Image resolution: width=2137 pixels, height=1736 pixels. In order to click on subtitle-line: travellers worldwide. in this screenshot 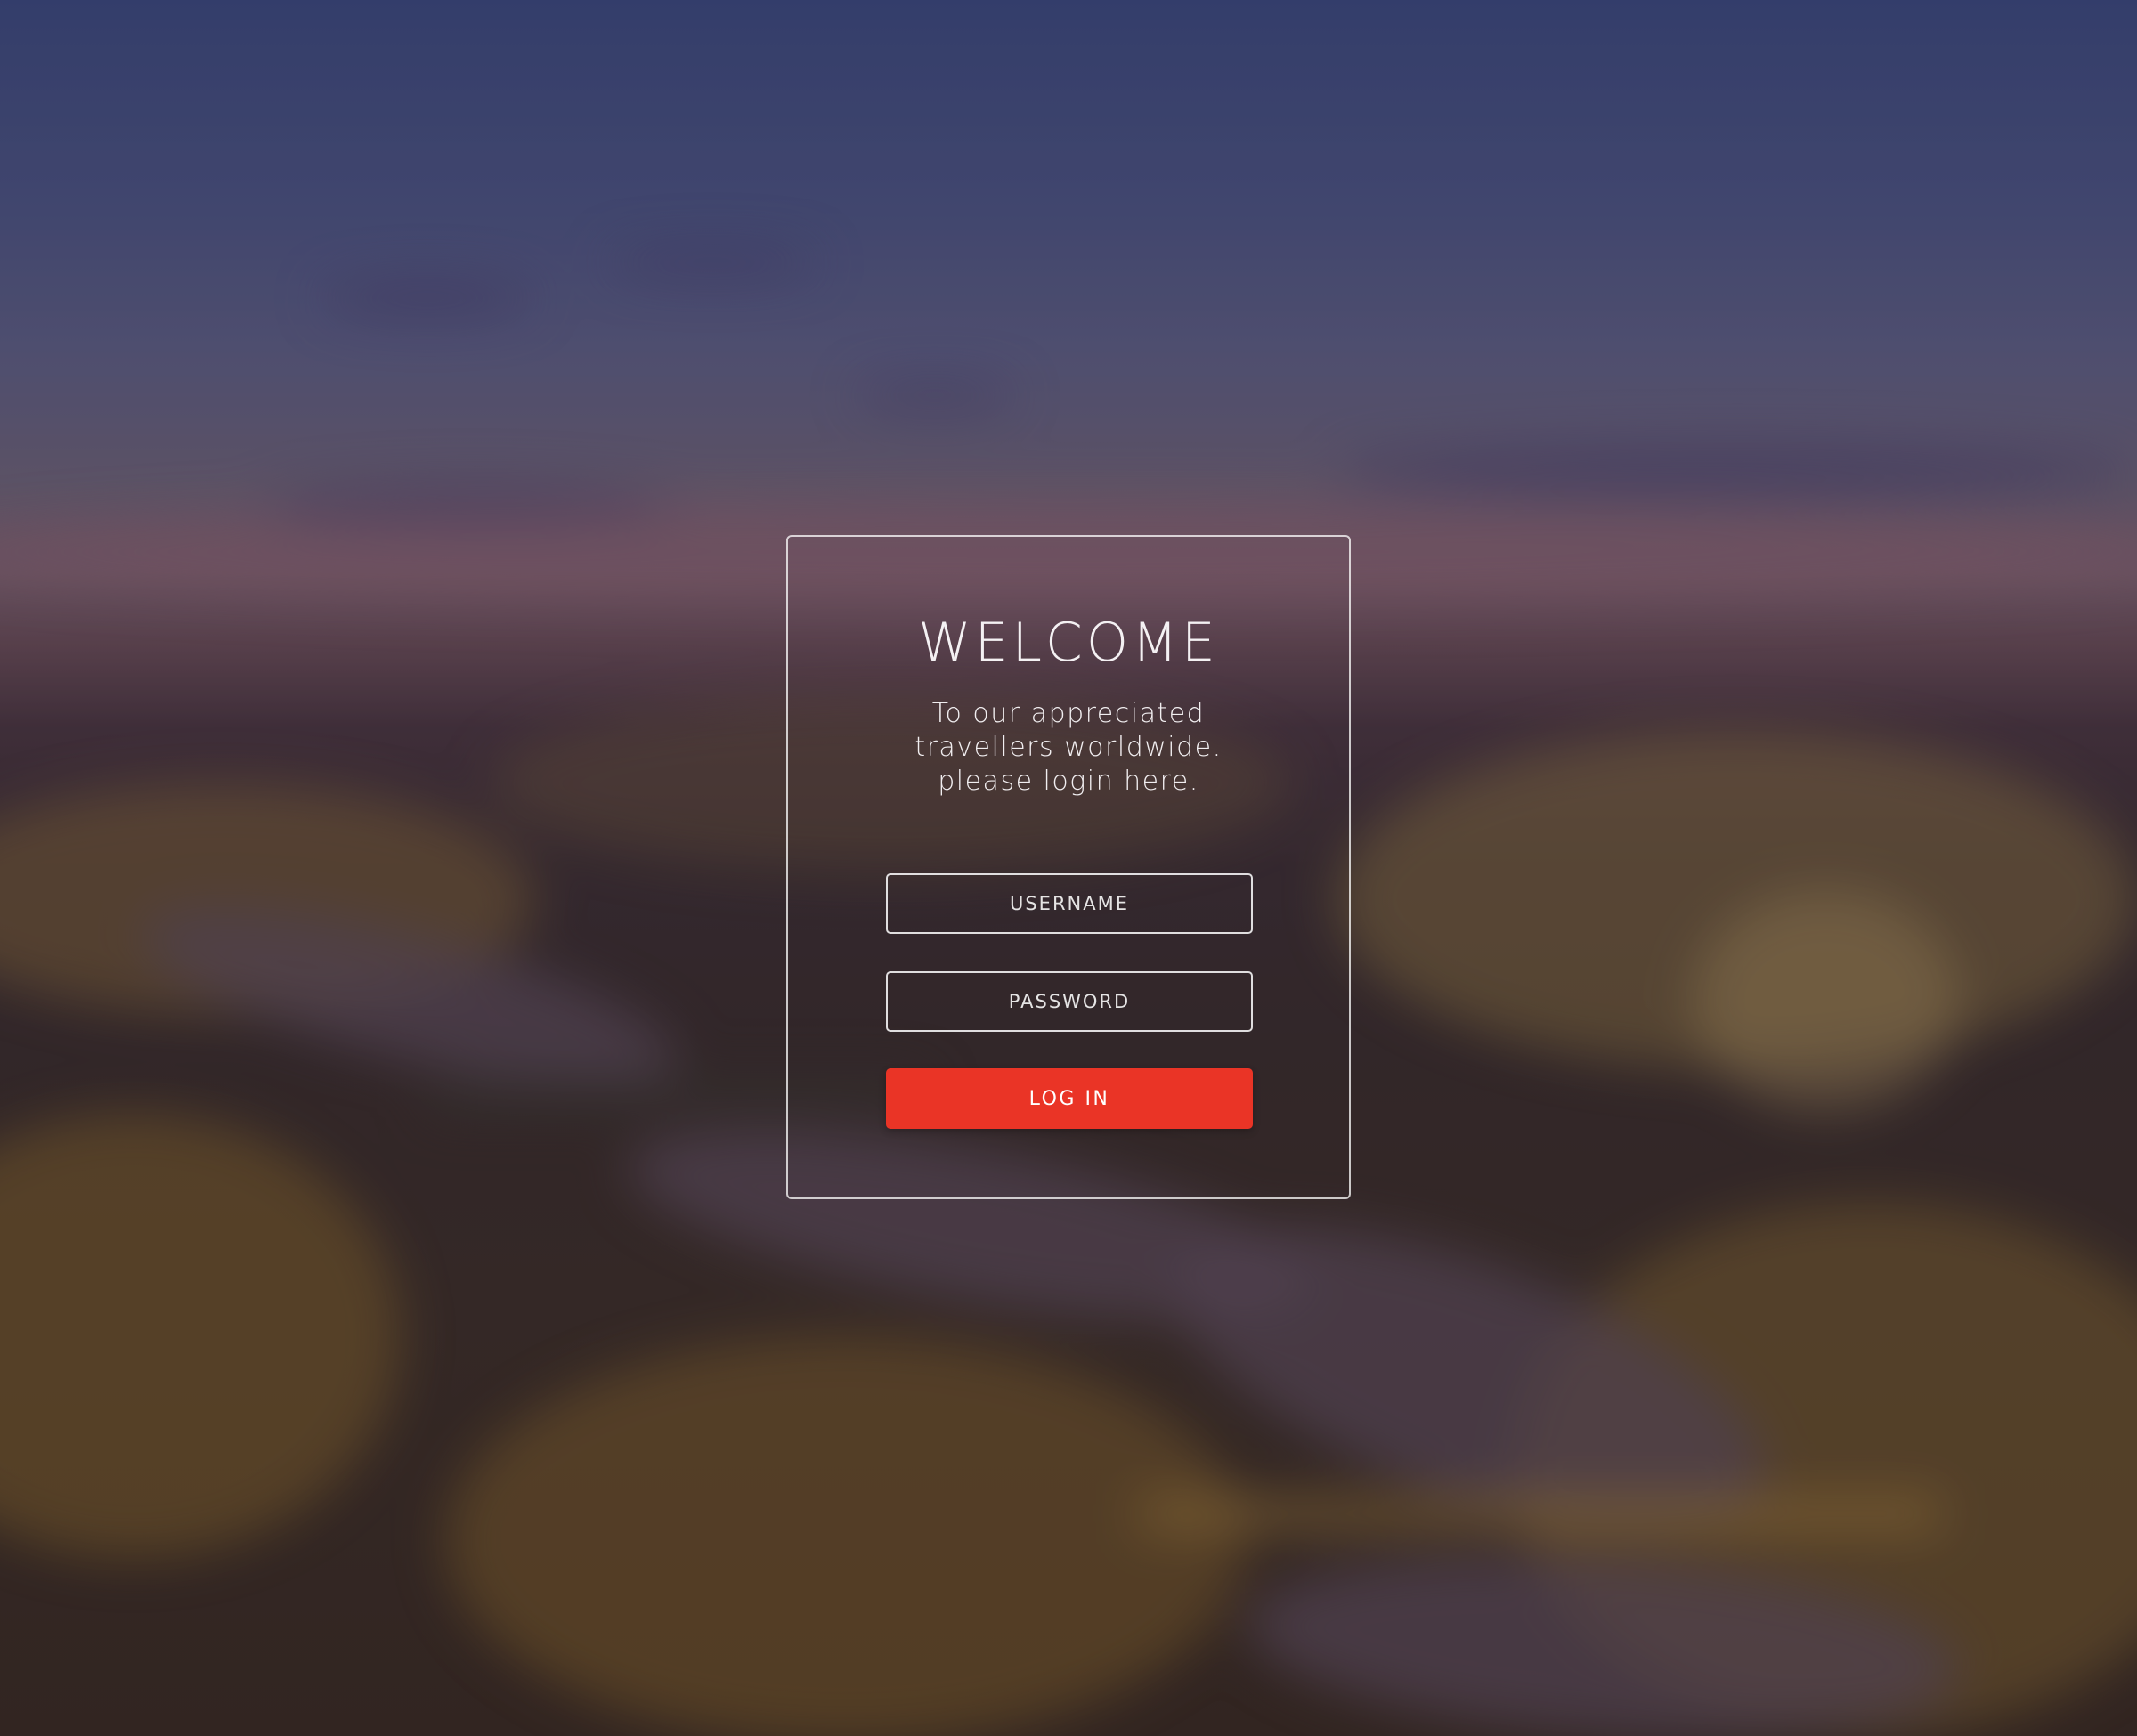, I will do `click(1068, 747)`.